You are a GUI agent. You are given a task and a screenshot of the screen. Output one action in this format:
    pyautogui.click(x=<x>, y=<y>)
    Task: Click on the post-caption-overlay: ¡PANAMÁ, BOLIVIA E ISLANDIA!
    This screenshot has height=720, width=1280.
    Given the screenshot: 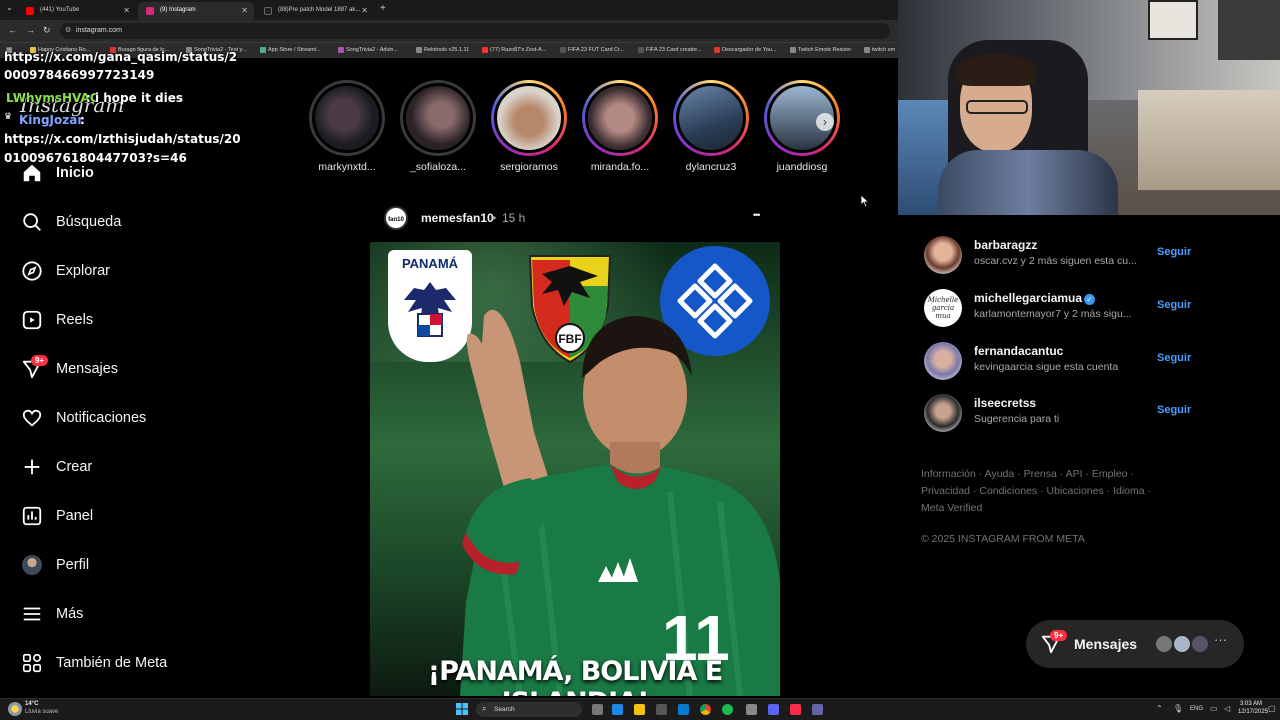 What is the action you would take?
    pyautogui.click(x=575, y=676)
    